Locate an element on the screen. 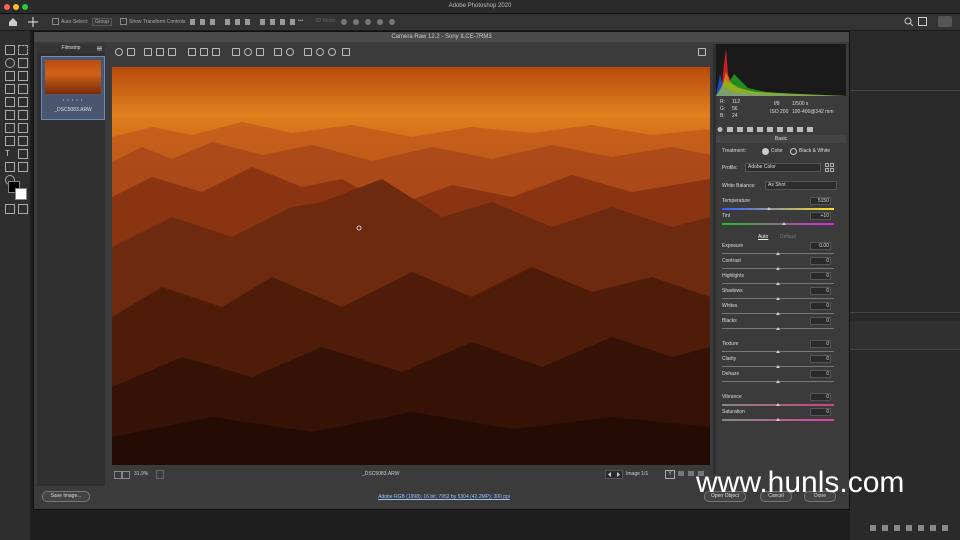  zoom-level: 31.9% is located at coordinates (141, 474).